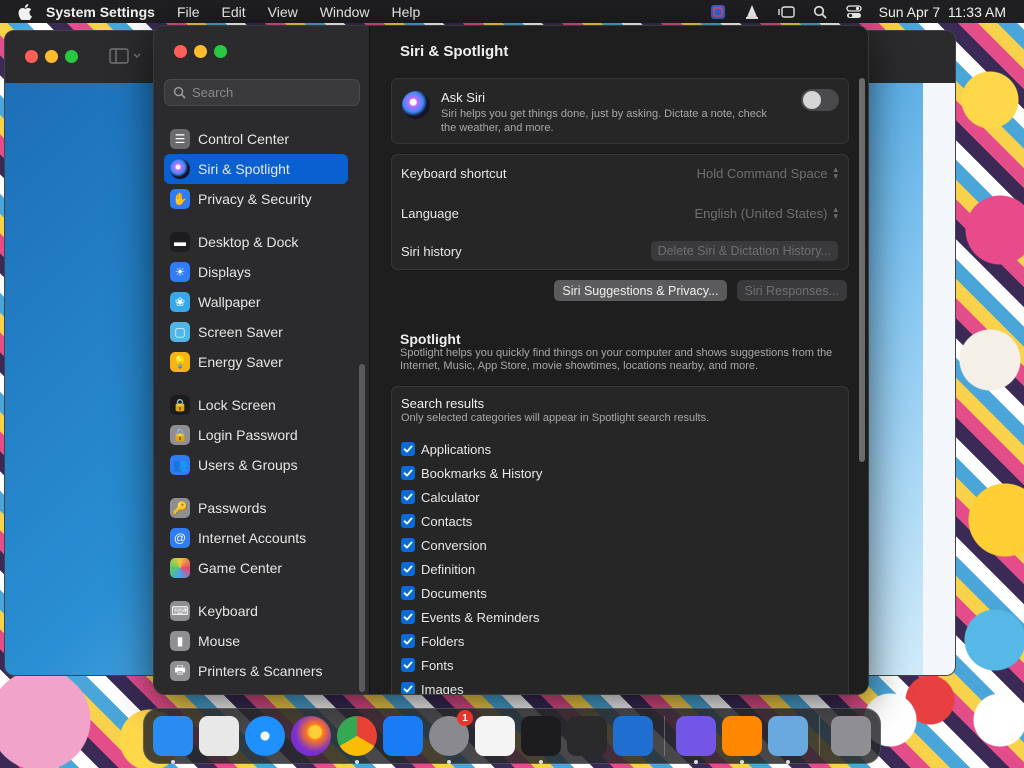  What do you see at coordinates (633, 736) in the screenshot?
I see `vscode-icon` at bounding box center [633, 736].